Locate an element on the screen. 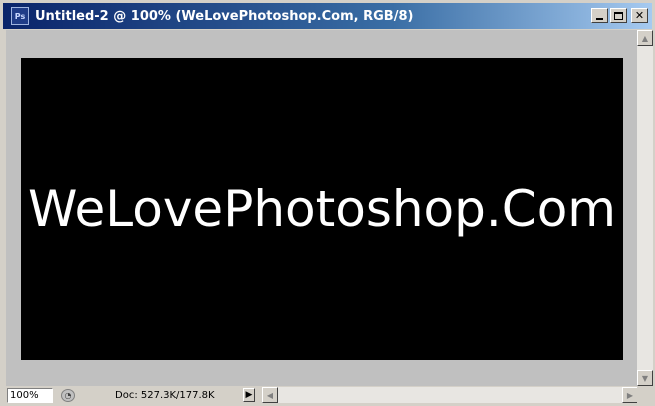  status-menu-button: ▶ is located at coordinates (249, 395).